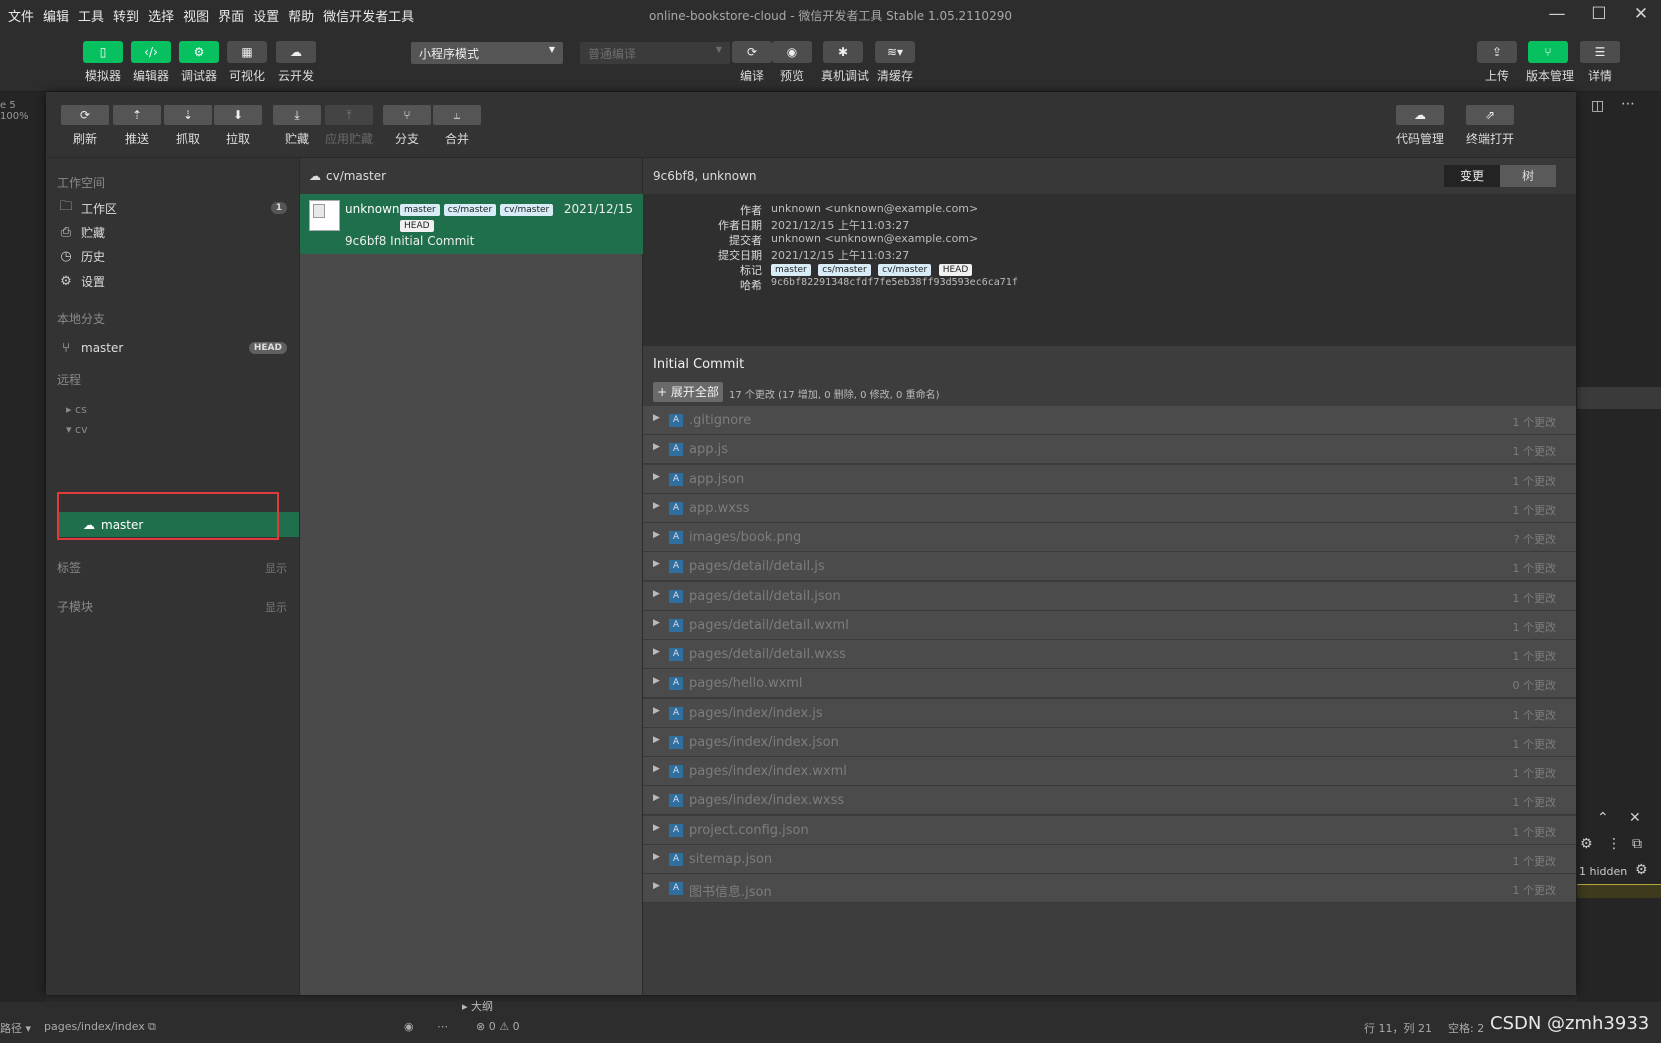  I want to click on menu-tools: 工具, so click(91, 15).